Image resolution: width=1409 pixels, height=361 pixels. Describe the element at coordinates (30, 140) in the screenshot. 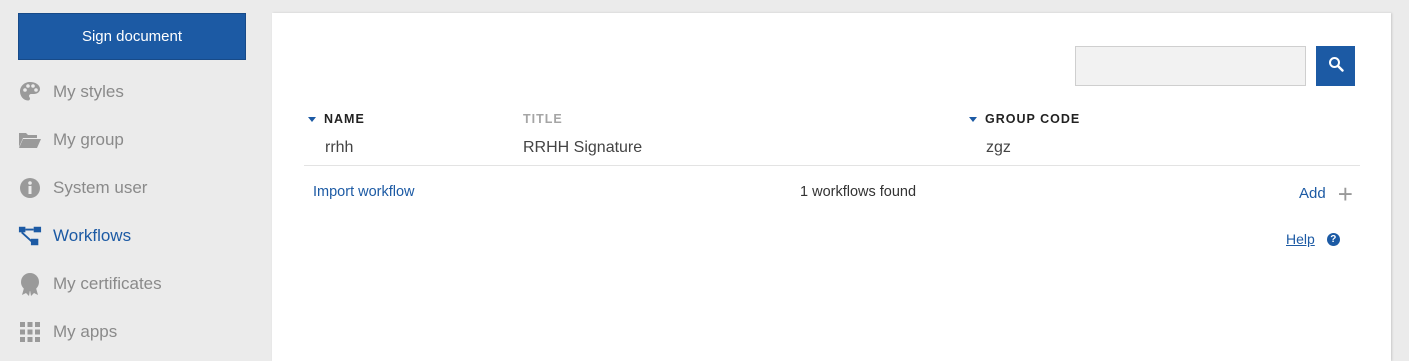

I see `folder-open-icon` at that location.